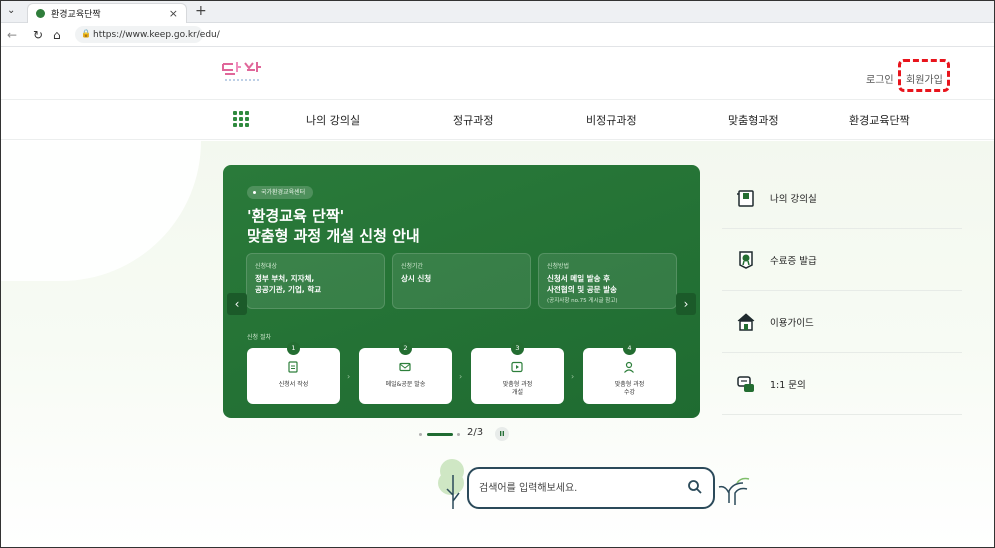 The width and height of the screenshot is (995, 548). I want to click on info-card-target: 신청대상 정부 부처, 지자체, 공공기관, 기업, 학교, so click(315, 281).